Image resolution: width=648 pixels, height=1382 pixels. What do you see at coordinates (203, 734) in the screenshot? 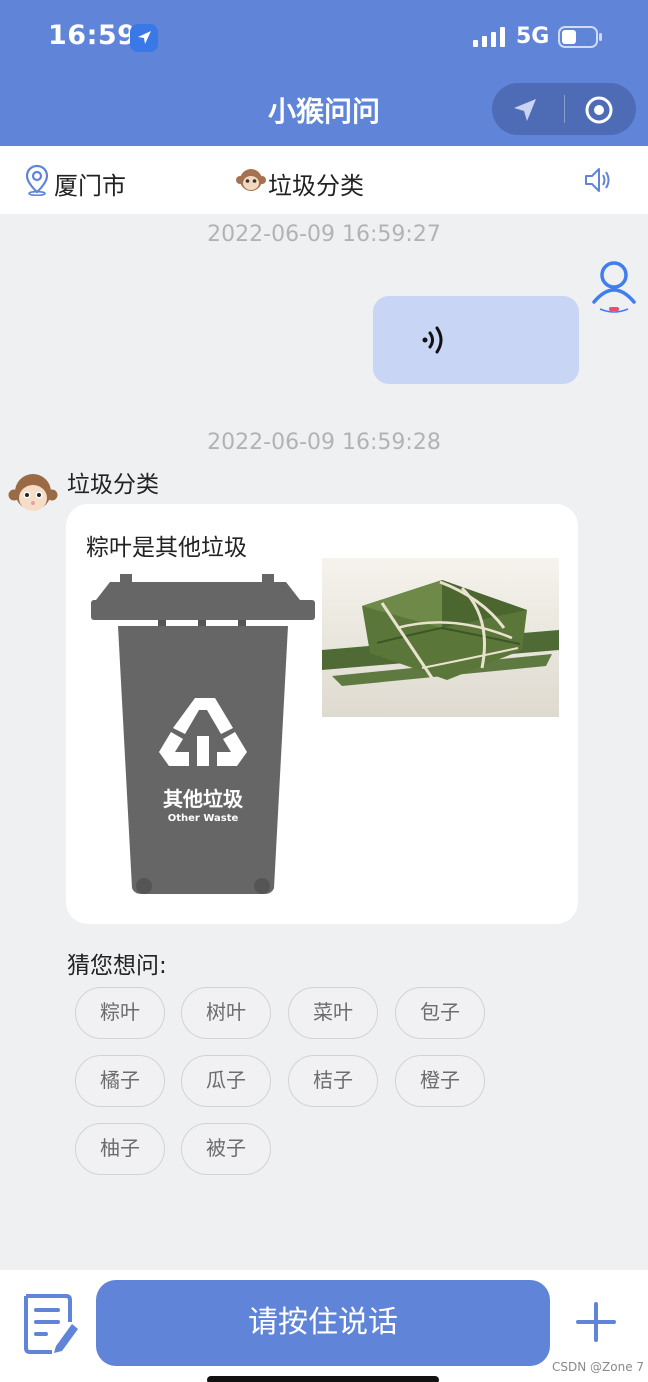
I see `trash-bin-illustration: 其他垃圾 Other Waste` at bounding box center [203, 734].